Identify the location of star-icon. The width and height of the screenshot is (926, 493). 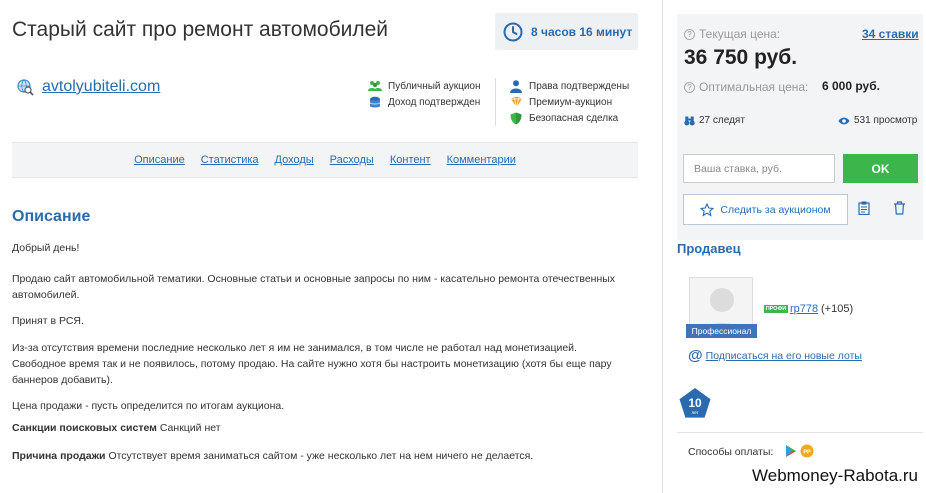
(707, 209).